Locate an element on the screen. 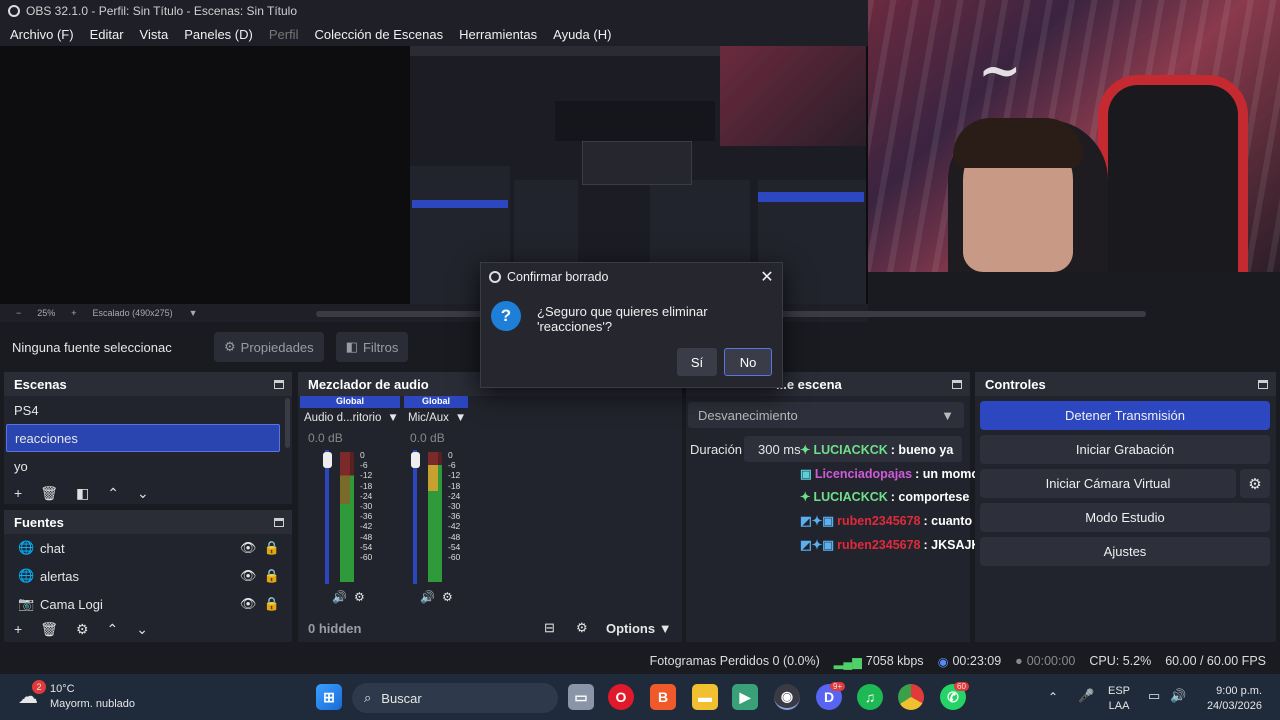 The width and height of the screenshot is (1280, 720). chevron-down-icon: ▼ is located at coordinates (460, 418).